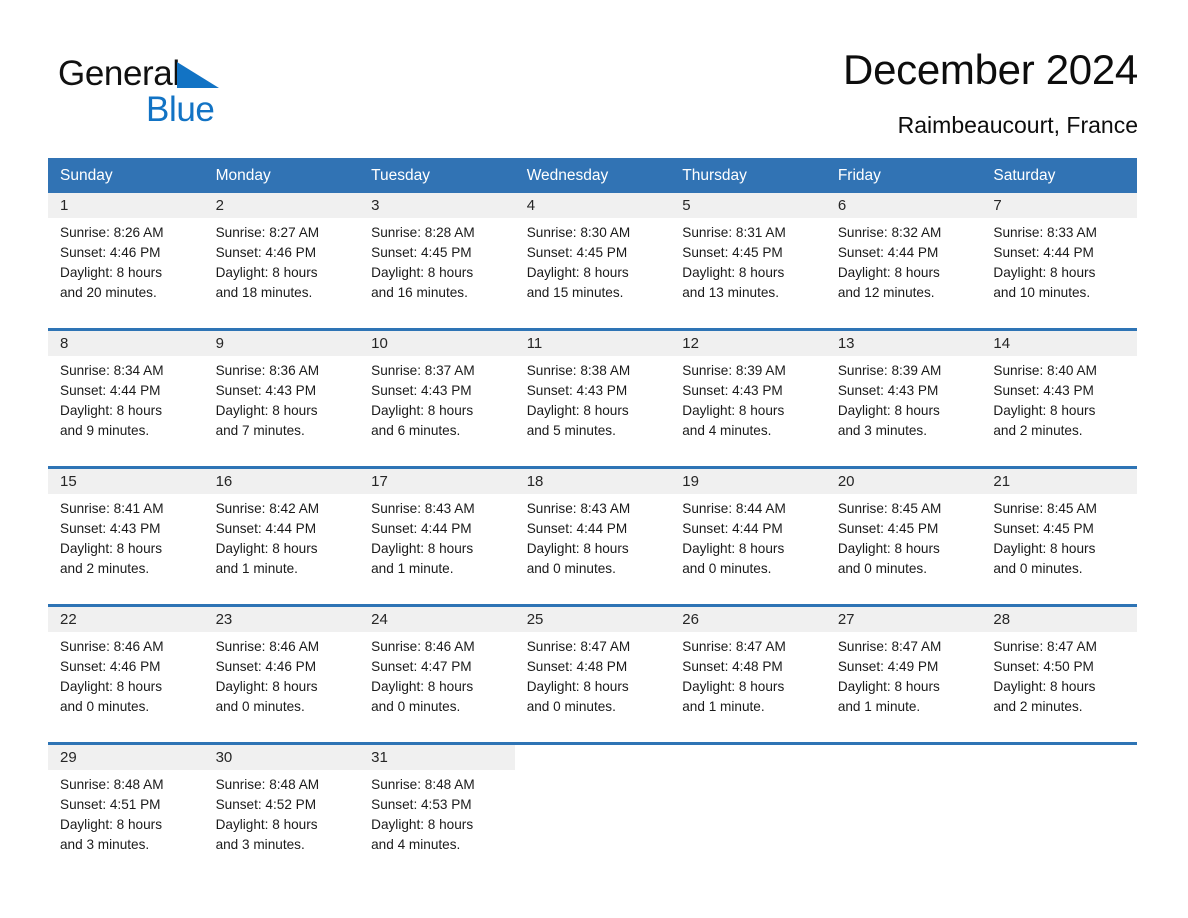 The width and height of the screenshot is (1188, 918). I want to click on day-detail-line: Sunrise: 8:45 AM, so click(1045, 508).